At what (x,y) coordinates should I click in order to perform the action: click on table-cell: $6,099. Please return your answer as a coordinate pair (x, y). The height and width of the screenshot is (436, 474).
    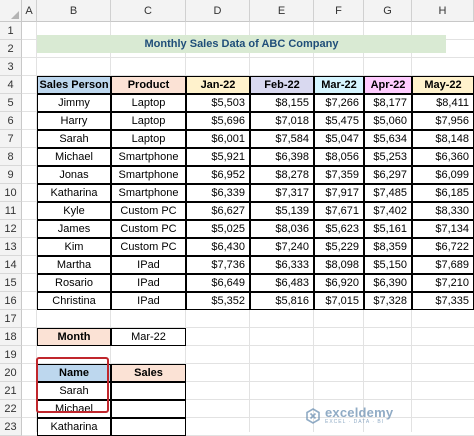
    Looking at the image, I should click on (443, 175).